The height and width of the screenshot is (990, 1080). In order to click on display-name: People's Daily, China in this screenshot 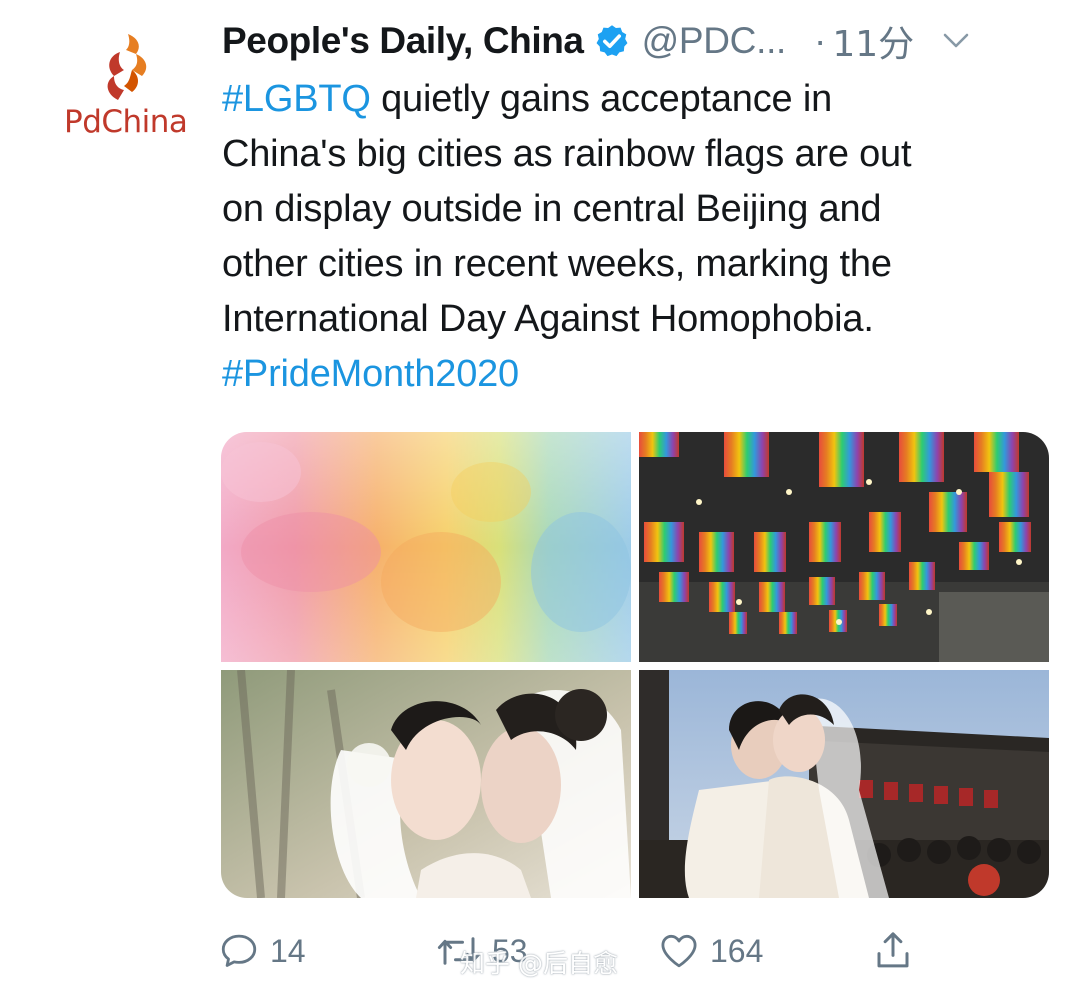, I will do `click(403, 41)`.